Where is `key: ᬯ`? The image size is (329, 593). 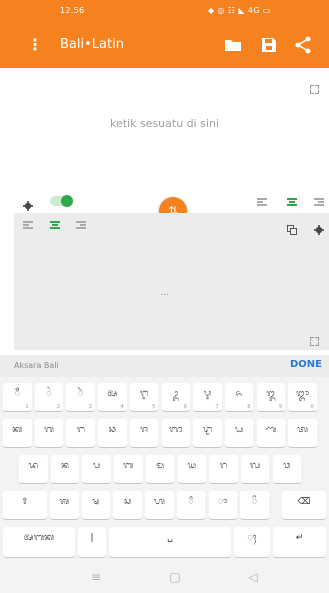 key: ᬯ is located at coordinates (287, 469).